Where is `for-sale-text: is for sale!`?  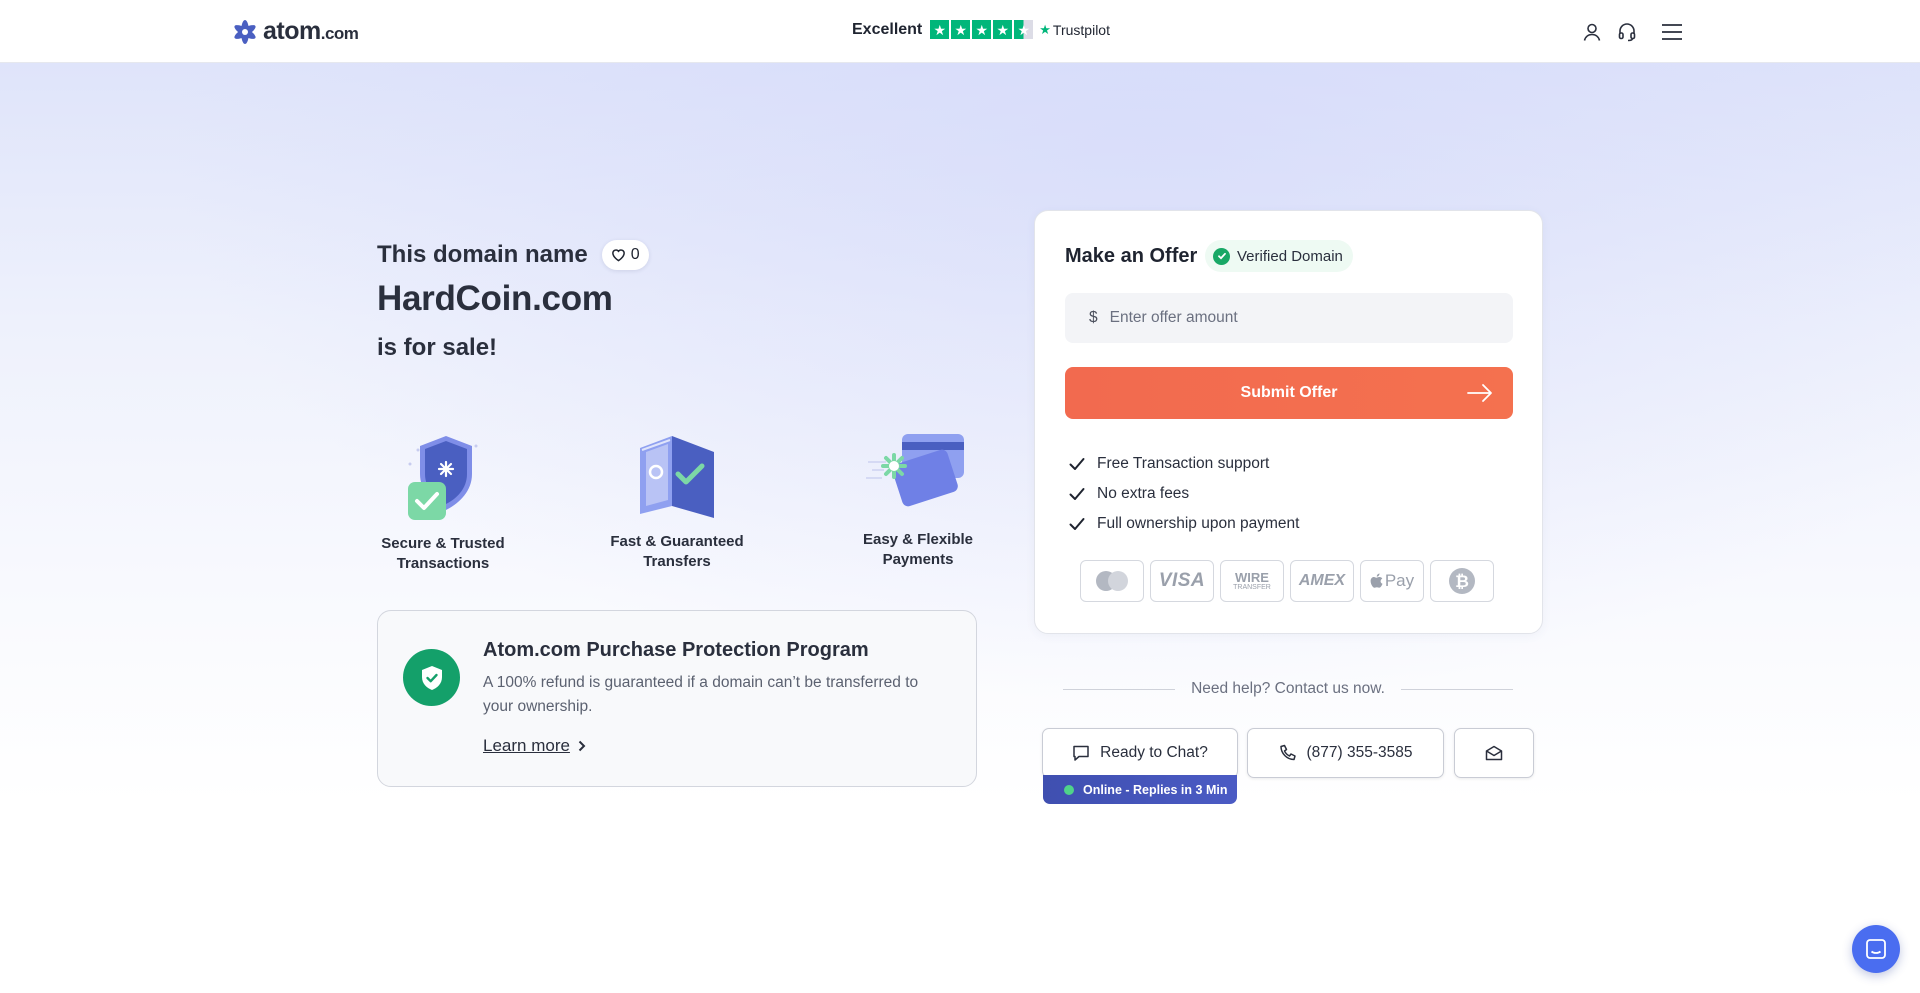
for-sale-text: is for sale! is located at coordinates (437, 347).